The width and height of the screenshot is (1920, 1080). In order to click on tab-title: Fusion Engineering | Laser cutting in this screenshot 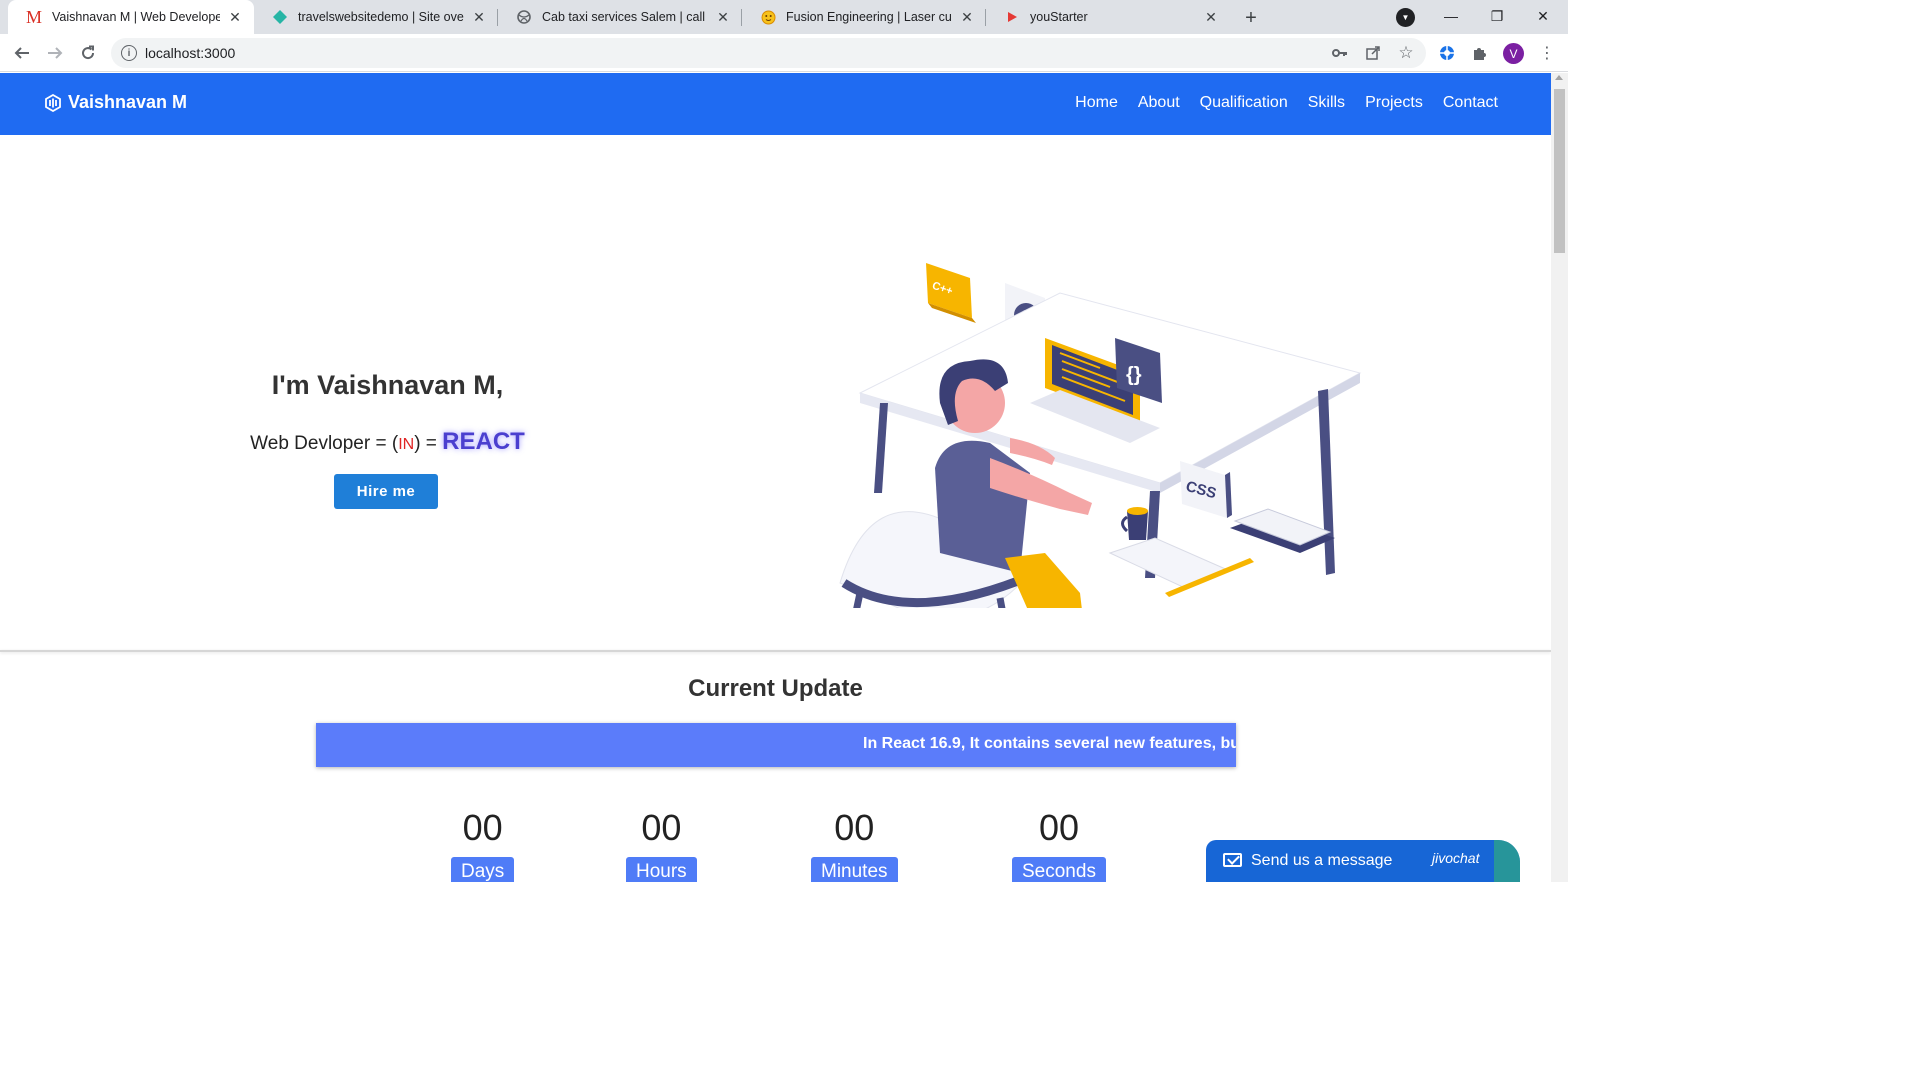, I will do `click(869, 17)`.